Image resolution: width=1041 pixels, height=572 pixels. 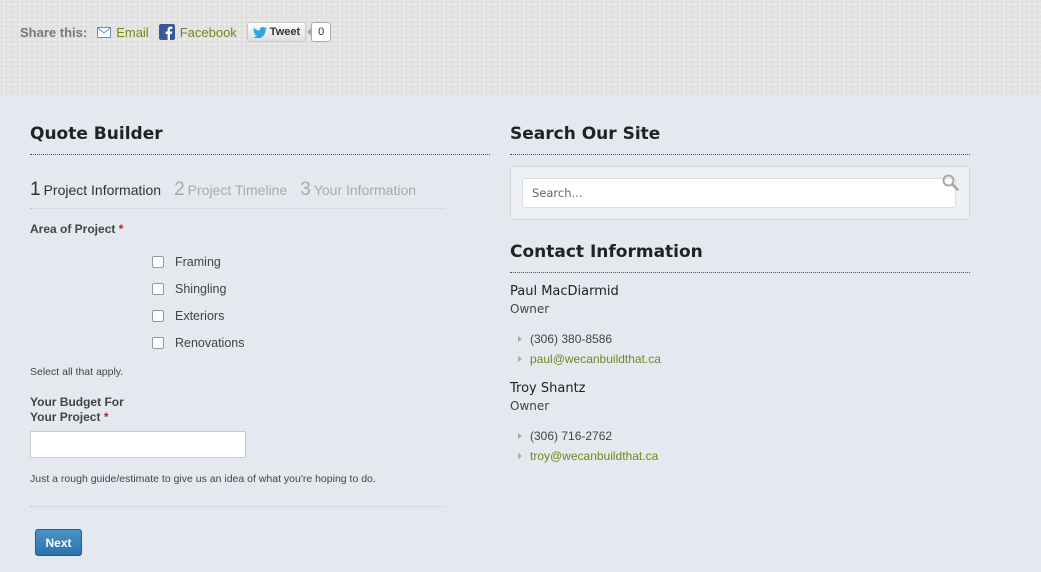 What do you see at coordinates (201, 288) in the screenshot?
I see `option-label: Shingling` at bounding box center [201, 288].